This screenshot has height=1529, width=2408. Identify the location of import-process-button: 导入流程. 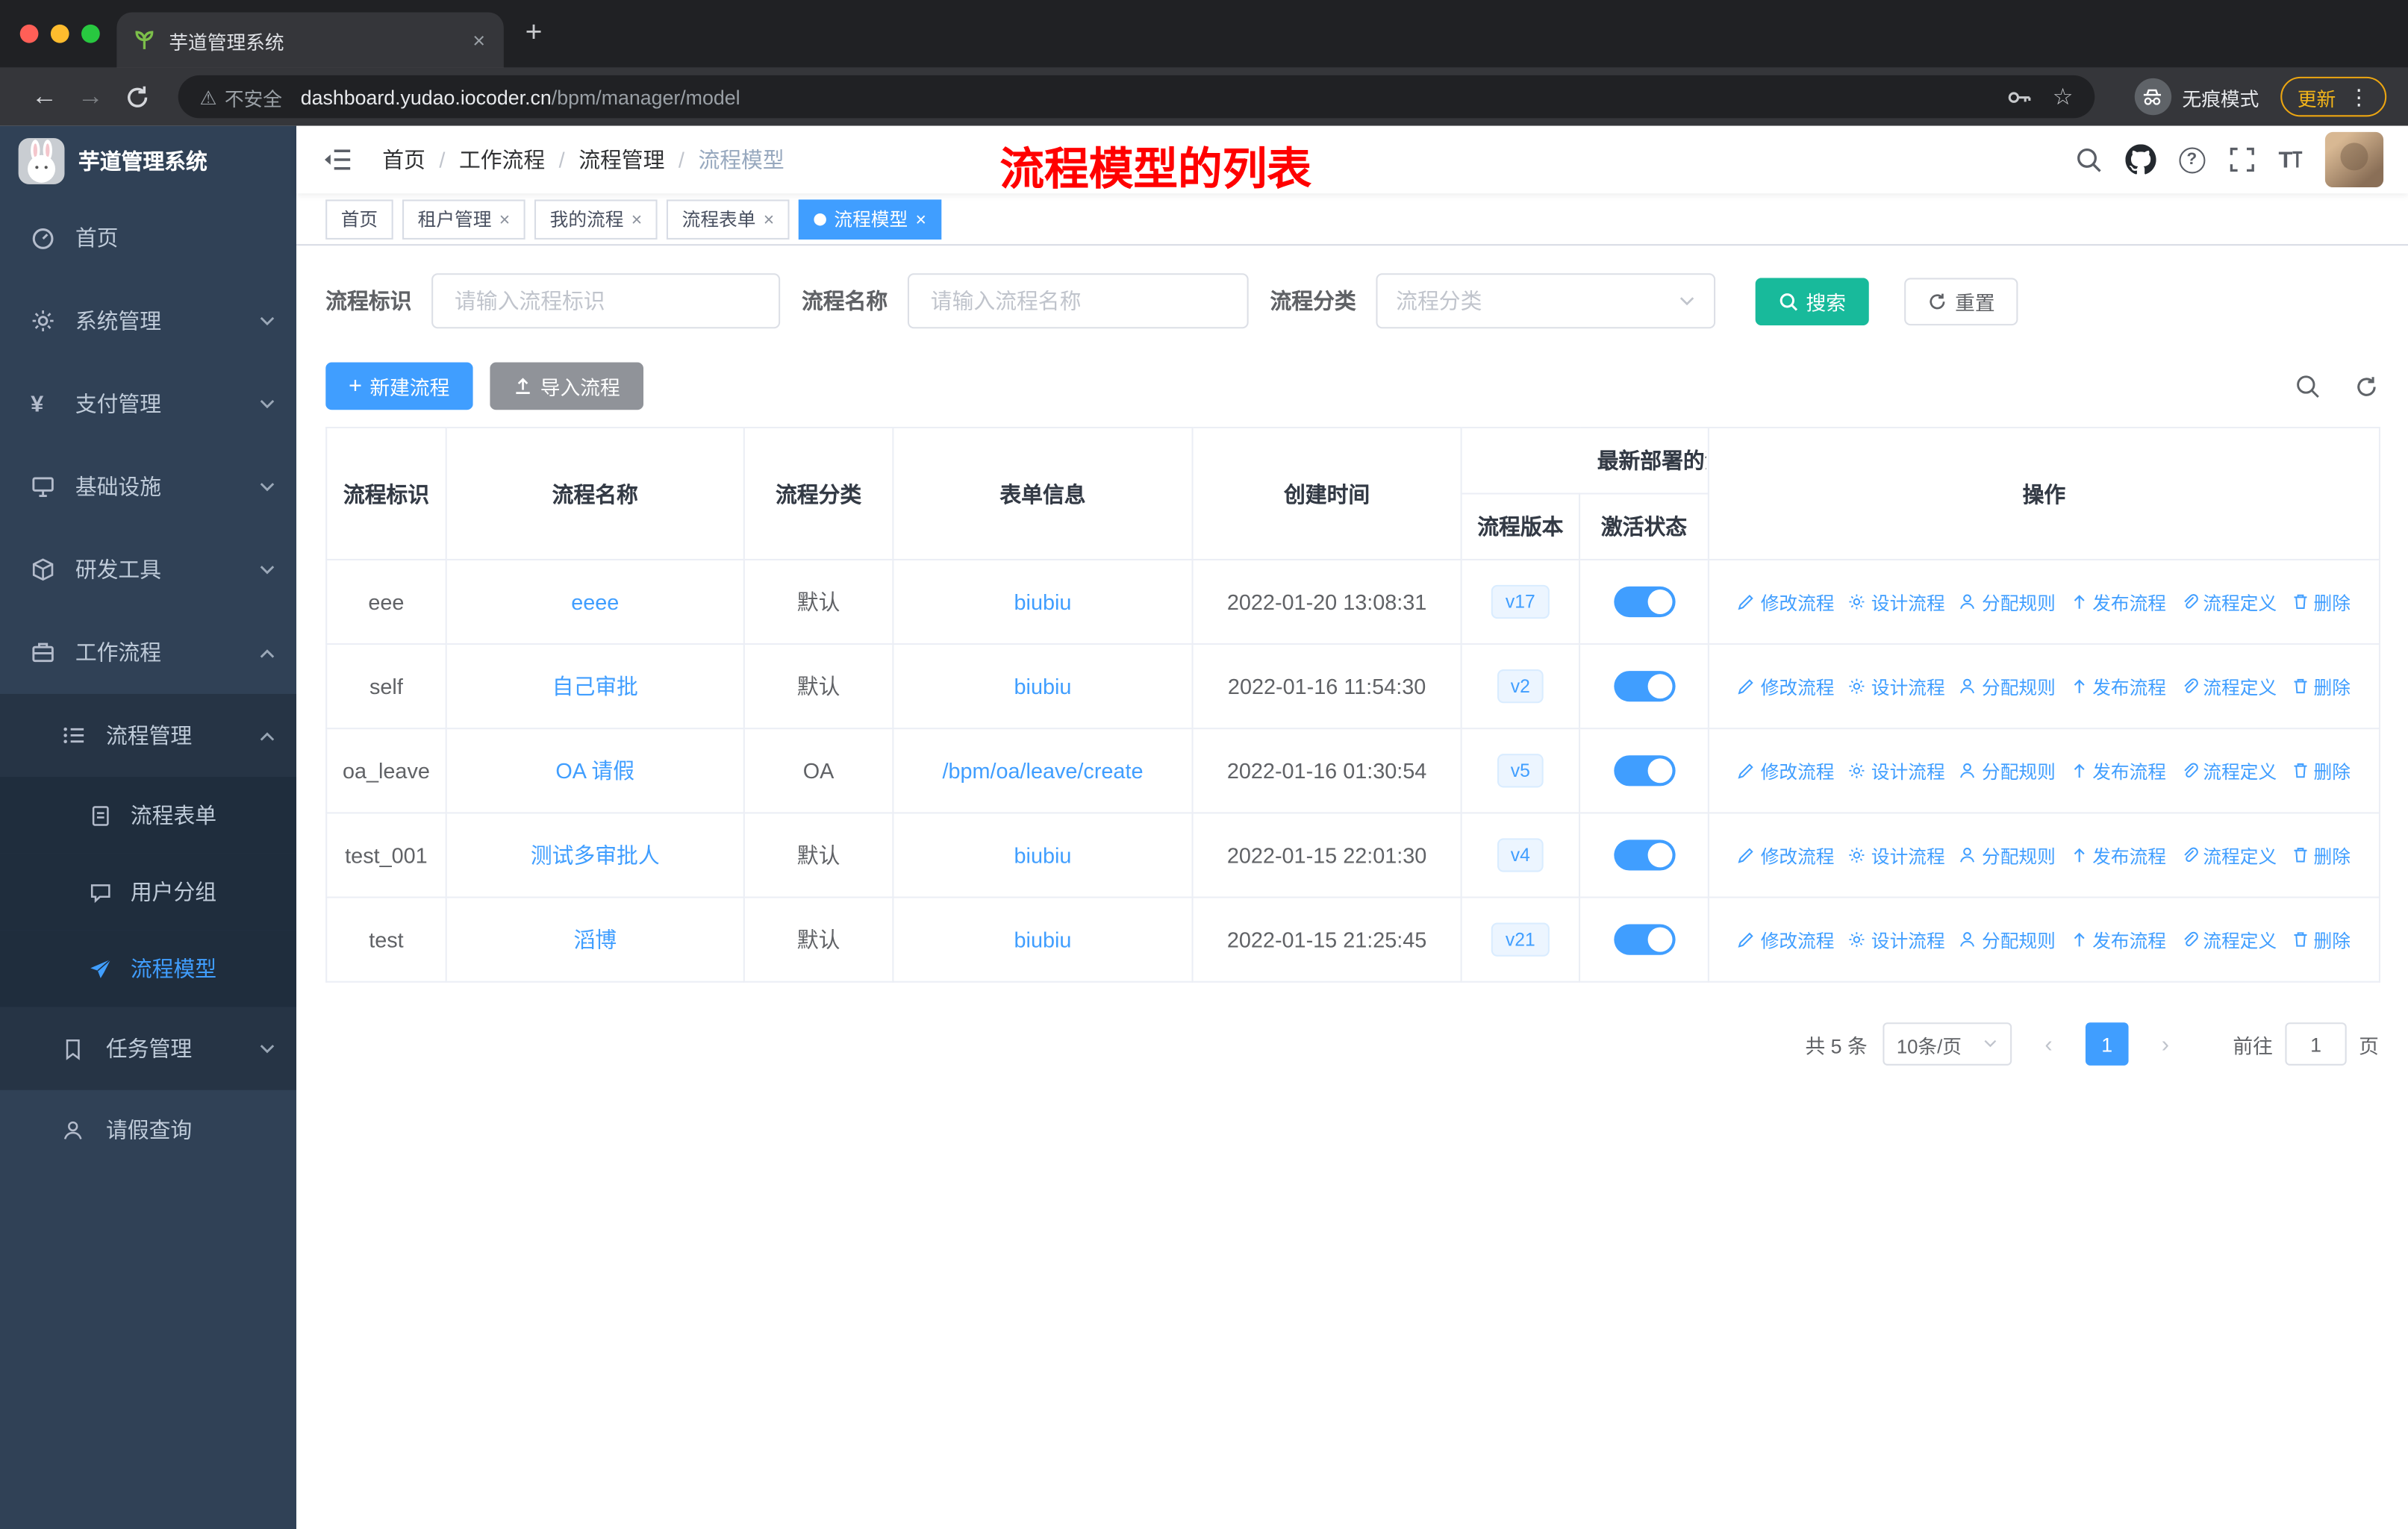
(566, 386).